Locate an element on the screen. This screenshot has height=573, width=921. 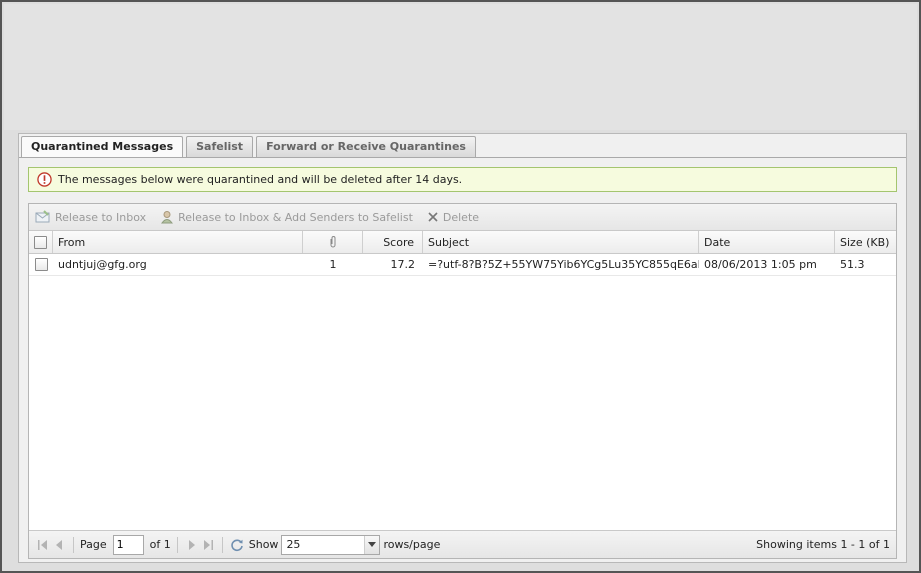
warning-icon is located at coordinates (44, 179).